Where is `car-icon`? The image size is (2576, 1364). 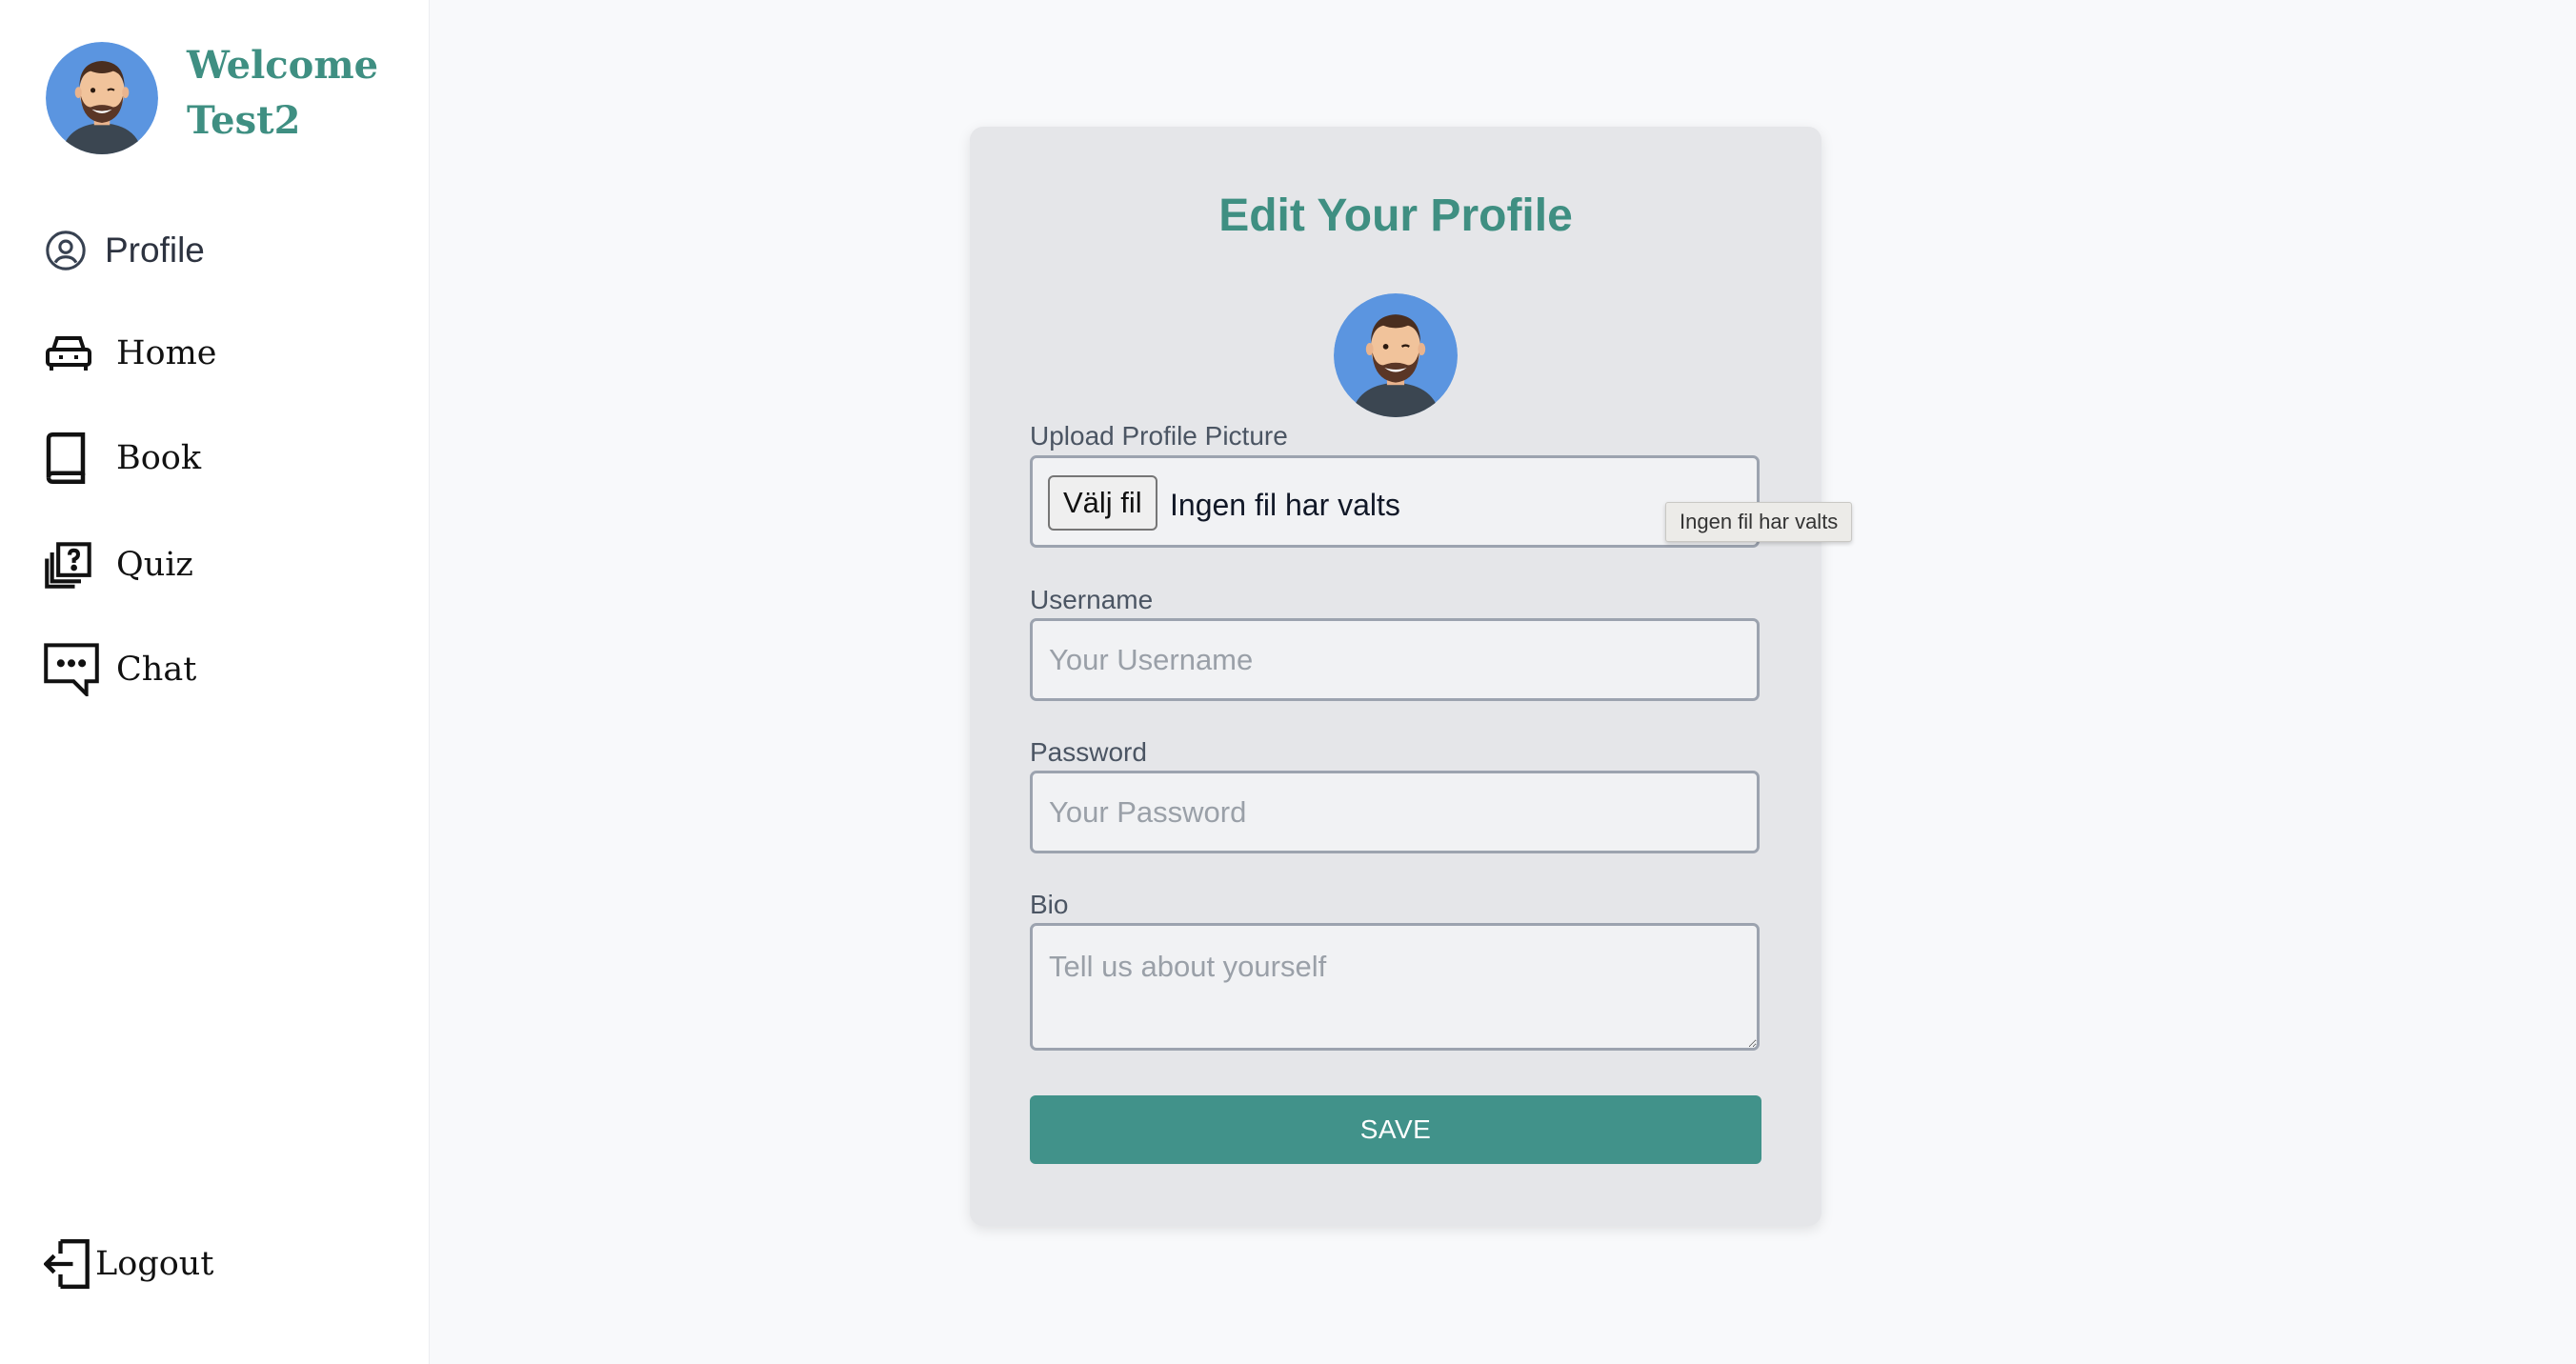 car-icon is located at coordinates (73, 353).